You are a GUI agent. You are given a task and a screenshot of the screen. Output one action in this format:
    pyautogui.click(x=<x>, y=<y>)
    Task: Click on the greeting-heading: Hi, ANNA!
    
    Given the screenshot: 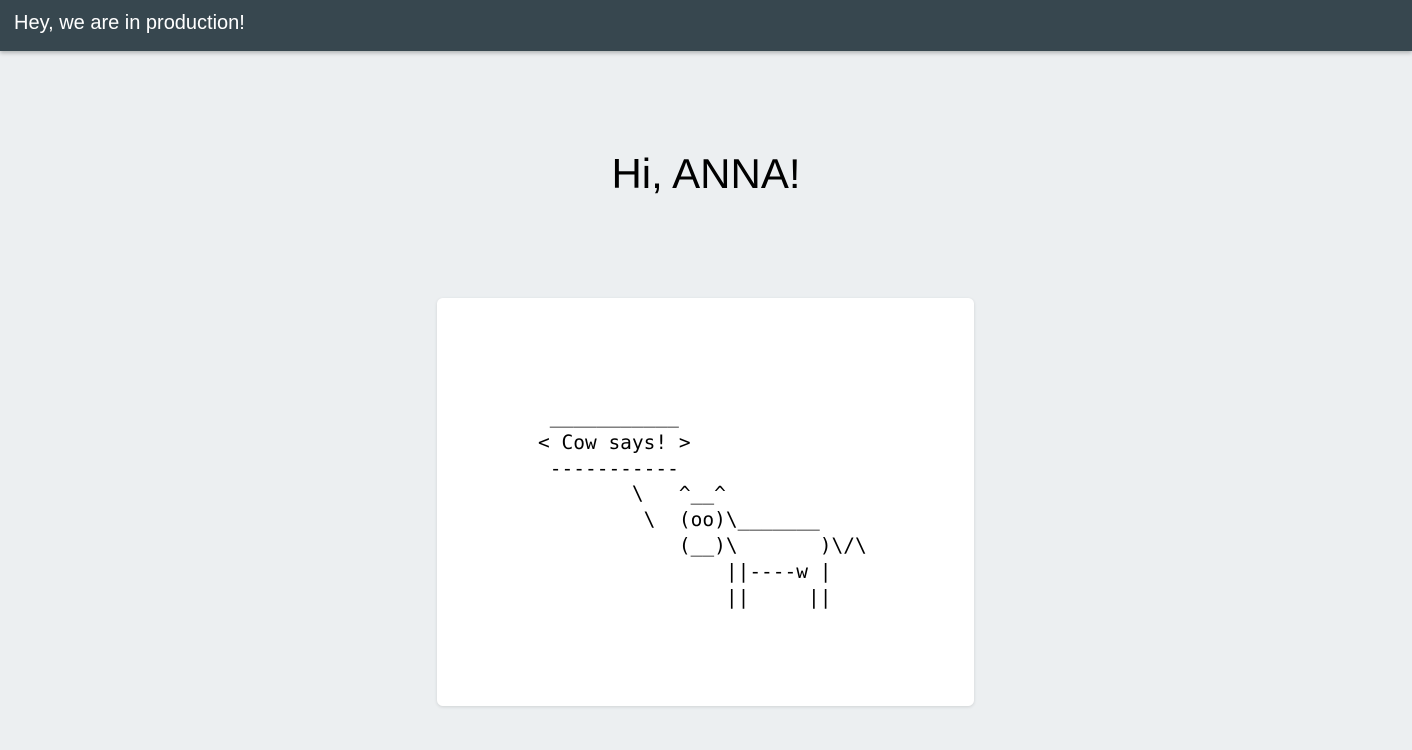 What is the action you would take?
    pyautogui.click(x=706, y=173)
    